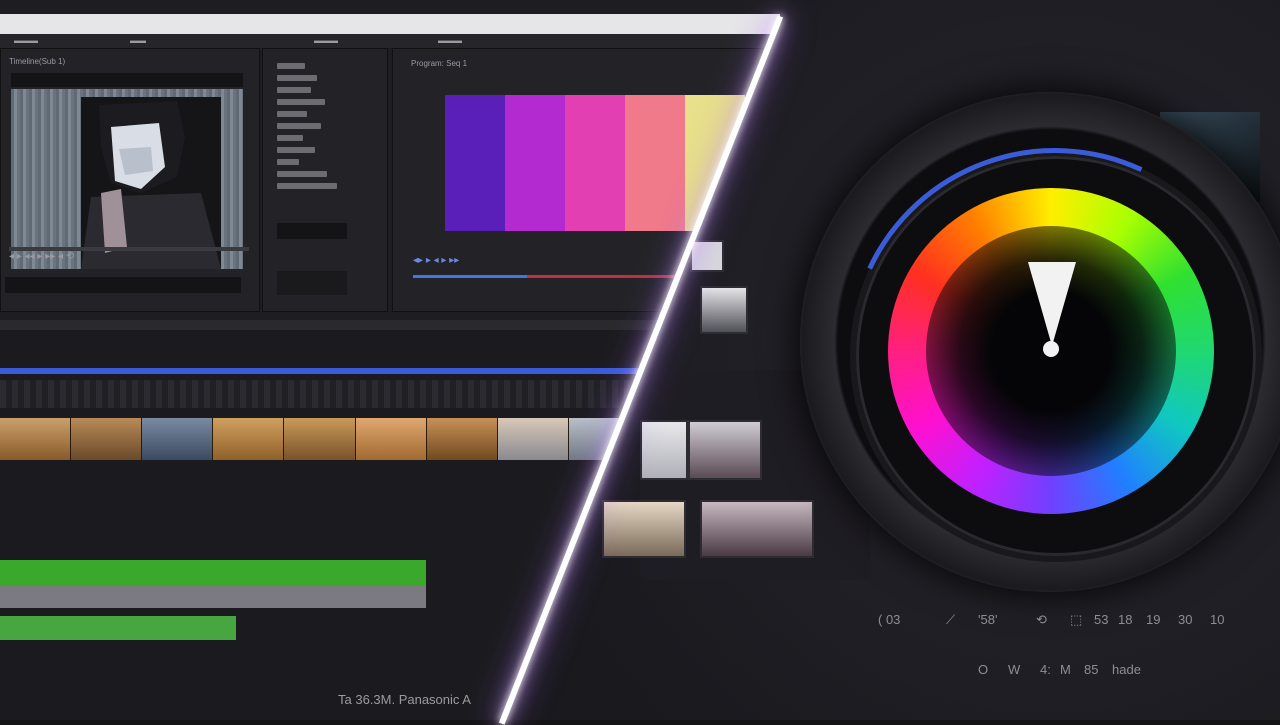 The width and height of the screenshot is (1280, 725). Describe the element at coordinates (1065, 669) in the screenshot. I see `bottom-control: M` at that location.